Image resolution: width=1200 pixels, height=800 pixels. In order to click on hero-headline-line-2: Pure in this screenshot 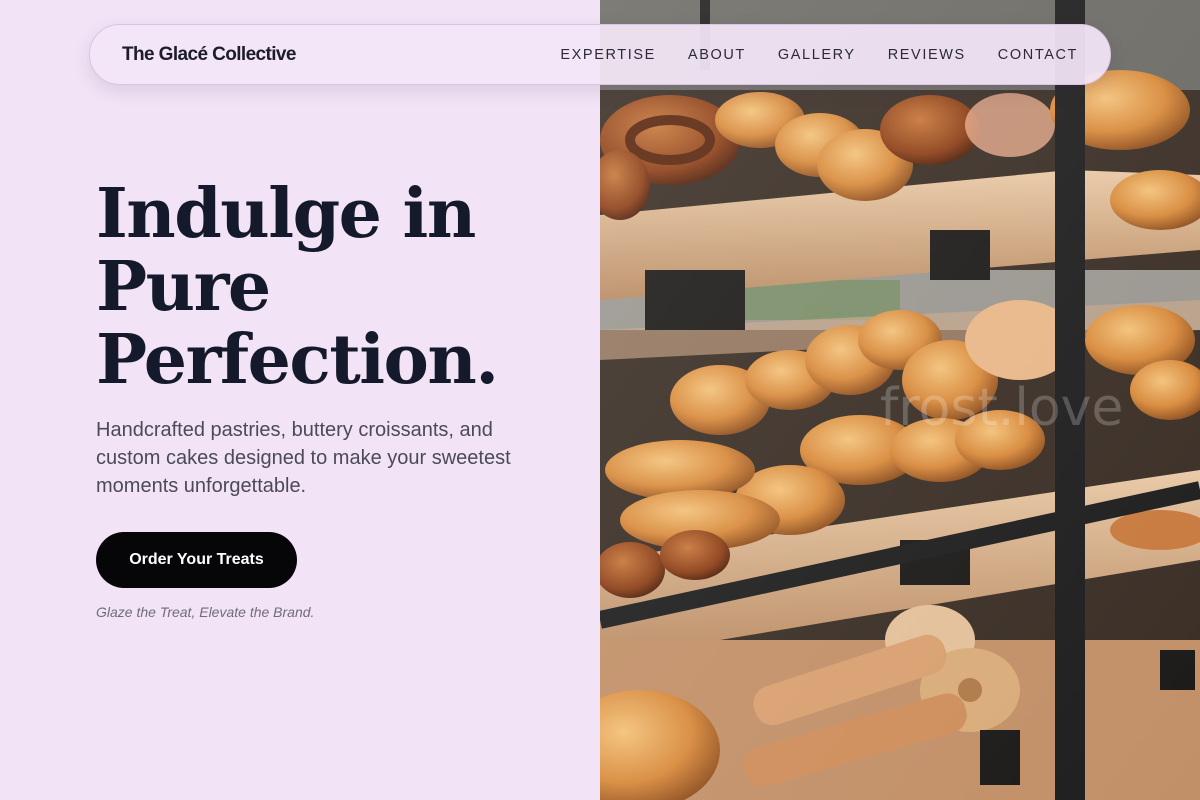, I will do `click(183, 287)`.